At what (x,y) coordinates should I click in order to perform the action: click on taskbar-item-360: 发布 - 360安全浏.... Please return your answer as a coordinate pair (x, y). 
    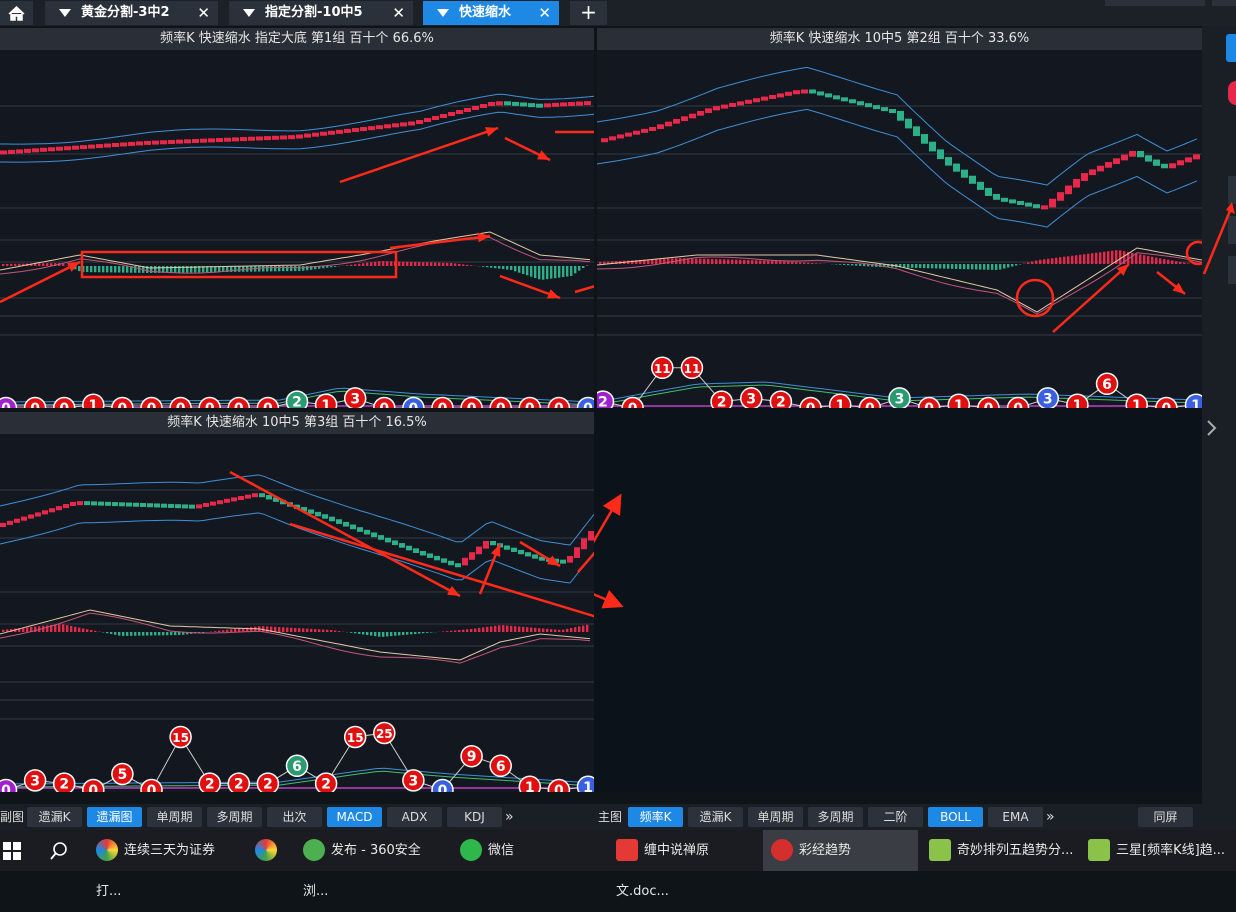
    Looking at the image, I should click on (370, 850).